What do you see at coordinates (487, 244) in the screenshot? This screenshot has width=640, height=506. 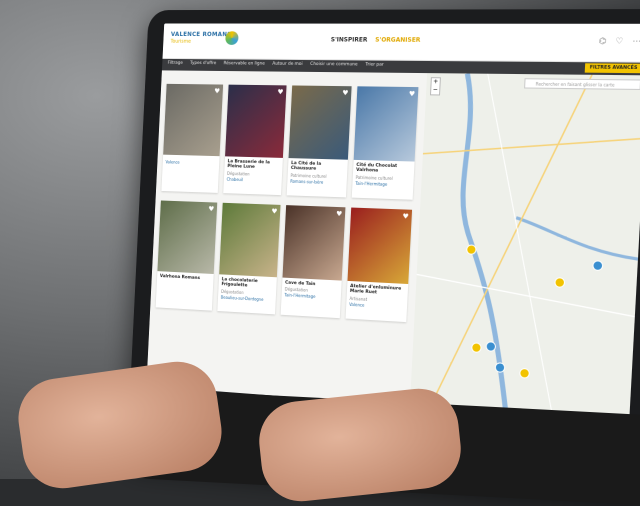 I see `river` at bounding box center [487, 244].